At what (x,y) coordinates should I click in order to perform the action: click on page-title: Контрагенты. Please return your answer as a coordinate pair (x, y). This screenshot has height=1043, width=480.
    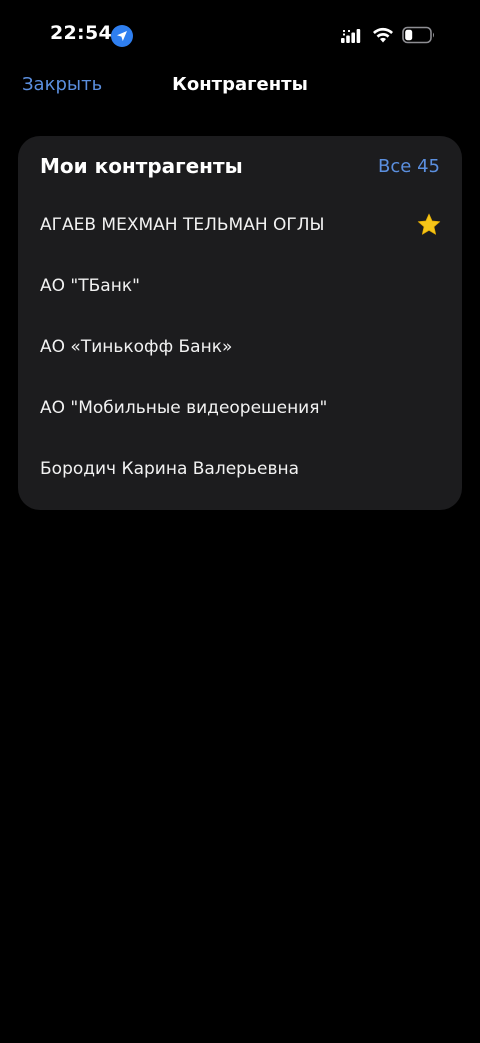
    Looking at the image, I should click on (240, 84).